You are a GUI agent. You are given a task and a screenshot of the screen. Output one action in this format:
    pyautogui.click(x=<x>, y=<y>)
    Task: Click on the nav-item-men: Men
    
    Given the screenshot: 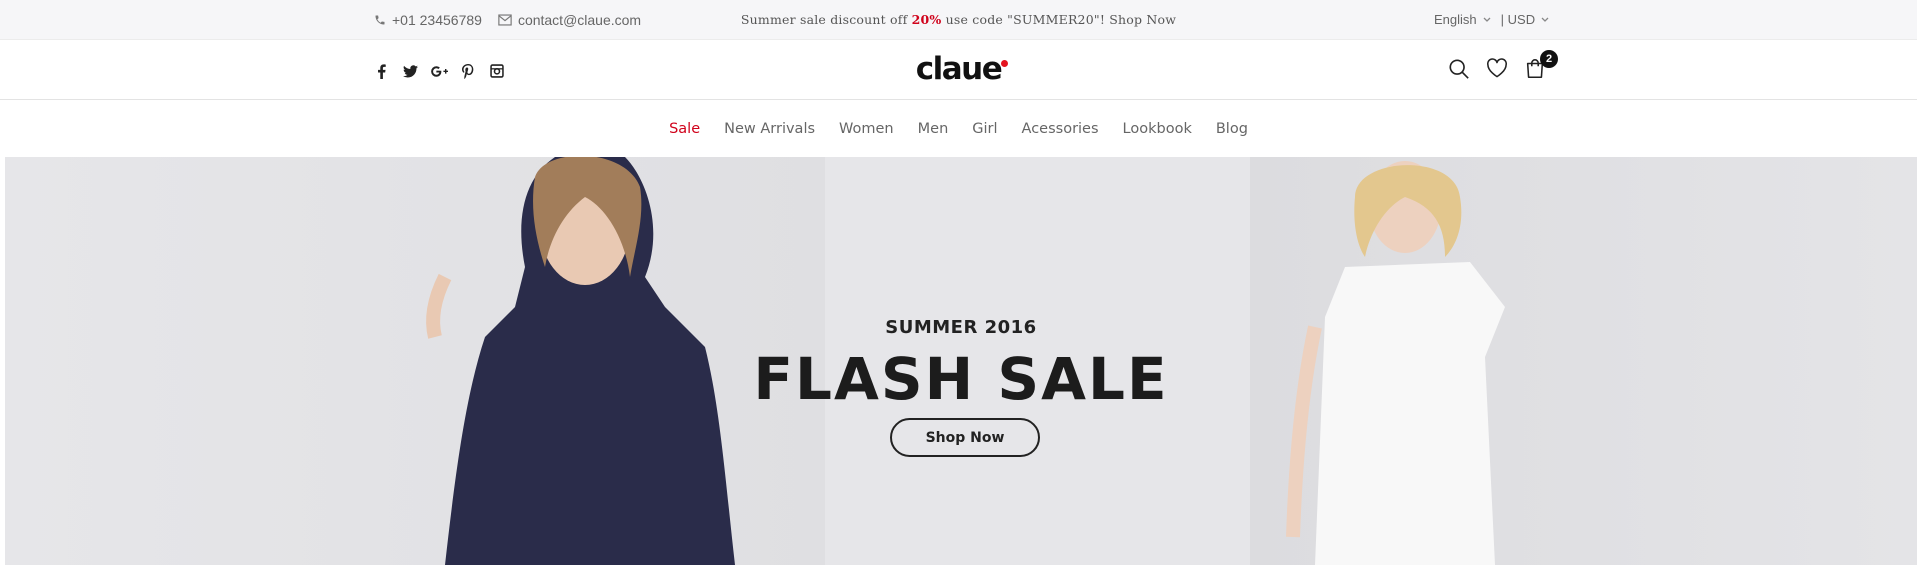 What is the action you would take?
    pyautogui.click(x=933, y=129)
    